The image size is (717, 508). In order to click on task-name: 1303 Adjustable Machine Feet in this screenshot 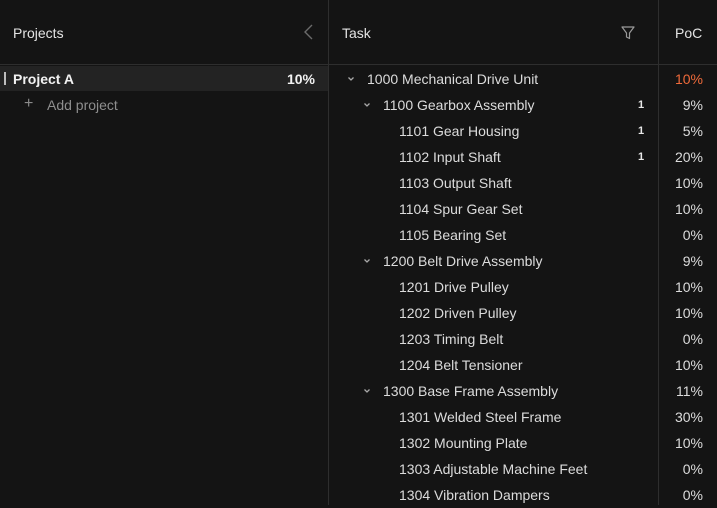, I will do `click(493, 469)`.